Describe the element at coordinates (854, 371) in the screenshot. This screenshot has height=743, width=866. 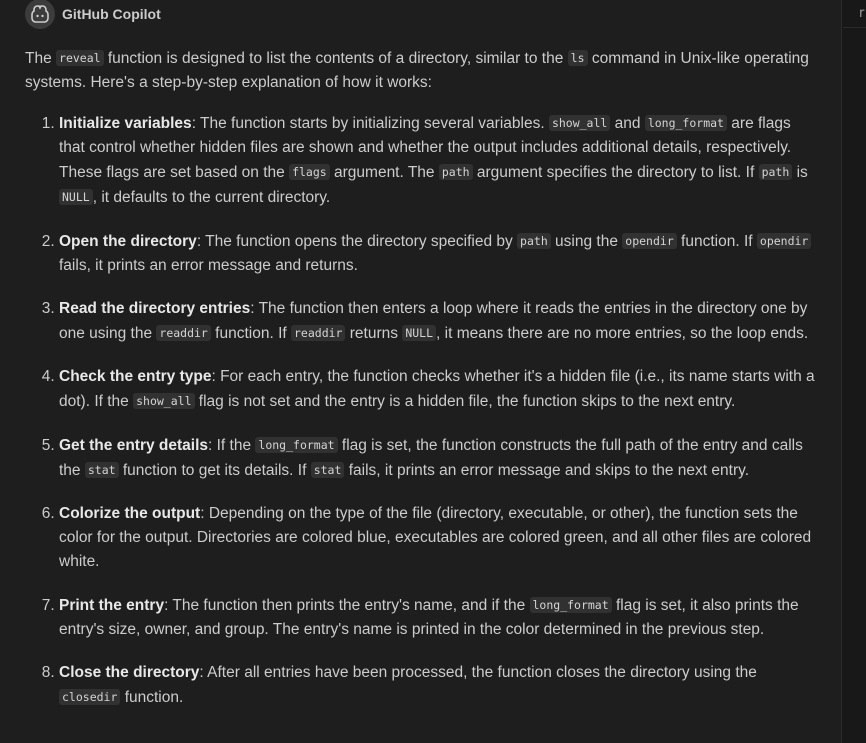
I see `right-panel` at that location.